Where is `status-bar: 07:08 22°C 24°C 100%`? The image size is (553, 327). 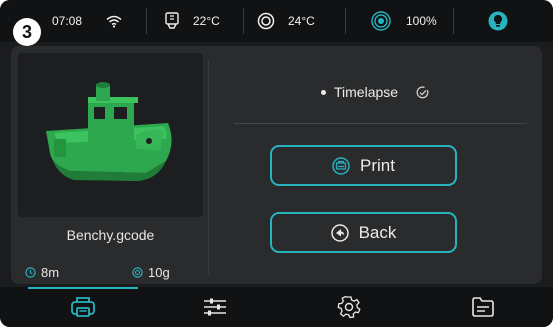 status-bar: 07:08 22°C 24°C 100% is located at coordinates (276, 21).